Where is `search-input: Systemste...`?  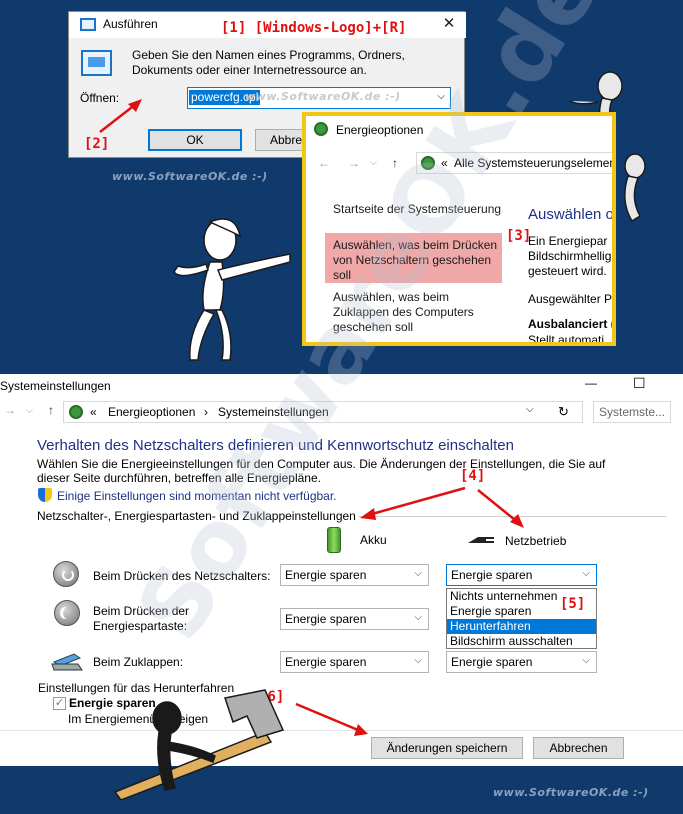 search-input: Systemste... is located at coordinates (632, 412).